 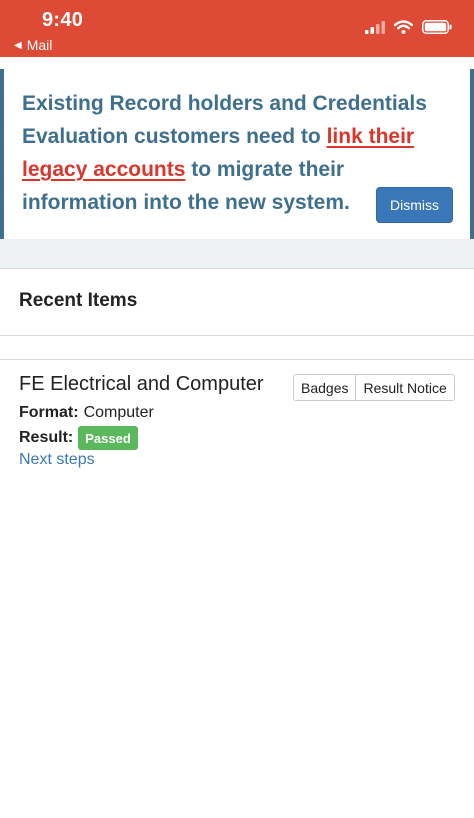 I want to click on wifi-icon, so click(x=403, y=27).